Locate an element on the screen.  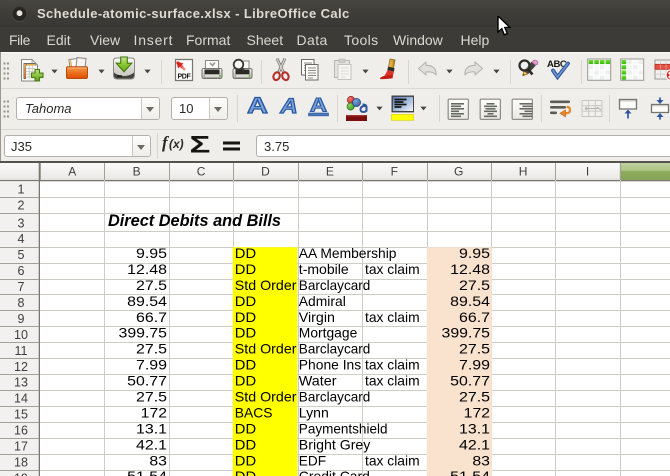
svg-text: Credit Card is located at coordinates (334, 472).